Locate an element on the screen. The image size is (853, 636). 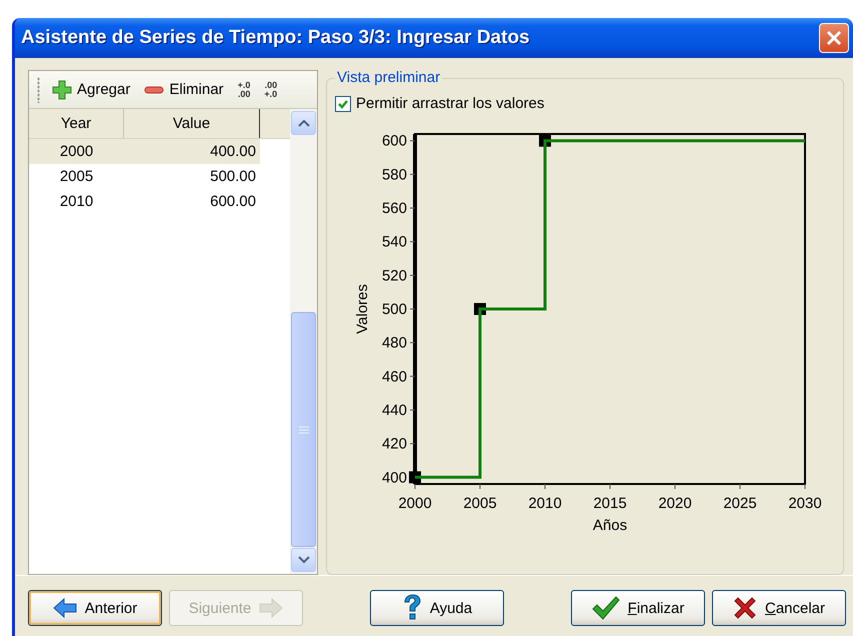
scroll-thumb is located at coordinates (303, 429).